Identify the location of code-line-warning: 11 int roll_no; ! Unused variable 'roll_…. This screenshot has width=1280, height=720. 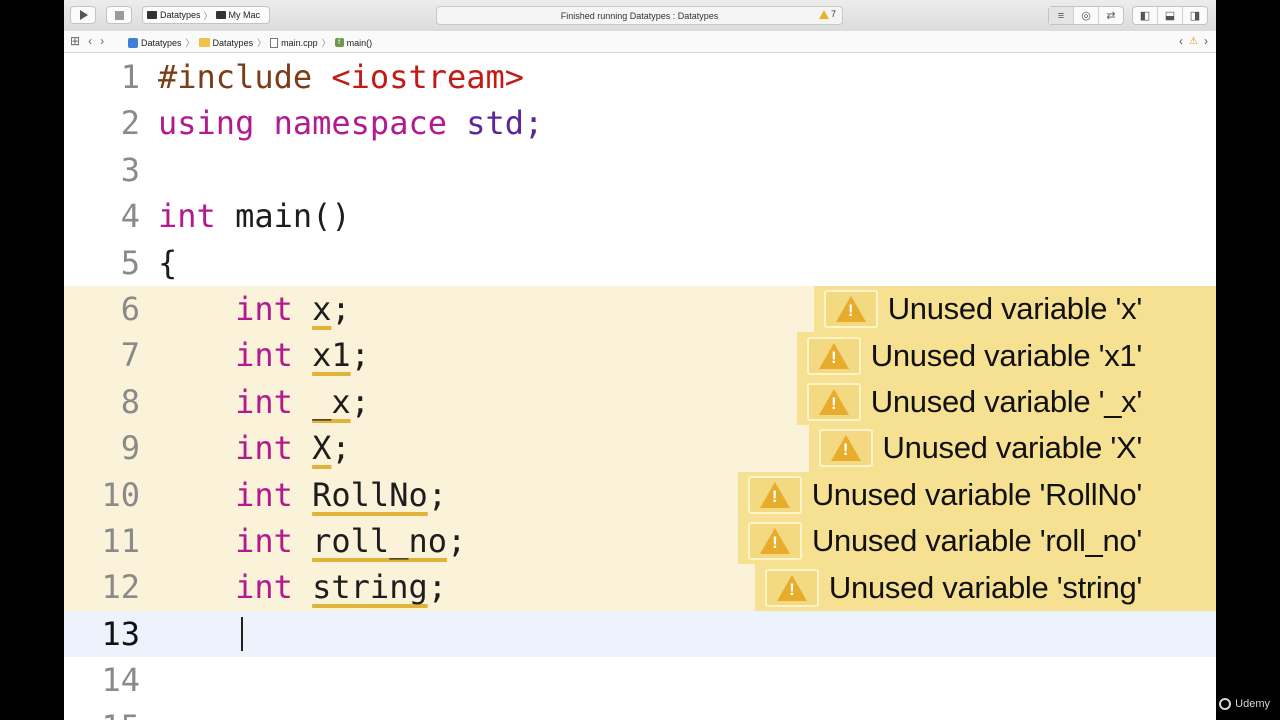
(640, 541).